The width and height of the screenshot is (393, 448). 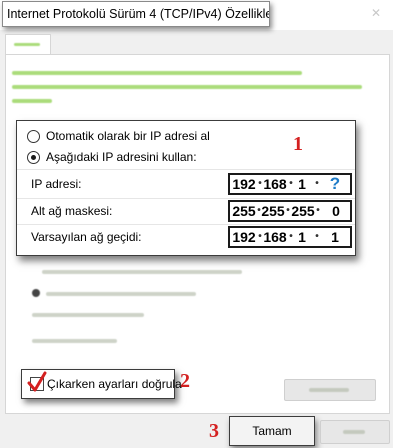 I want to click on subnet-mask-input: 255 • 255 • 255 • 0, so click(x=290, y=211).